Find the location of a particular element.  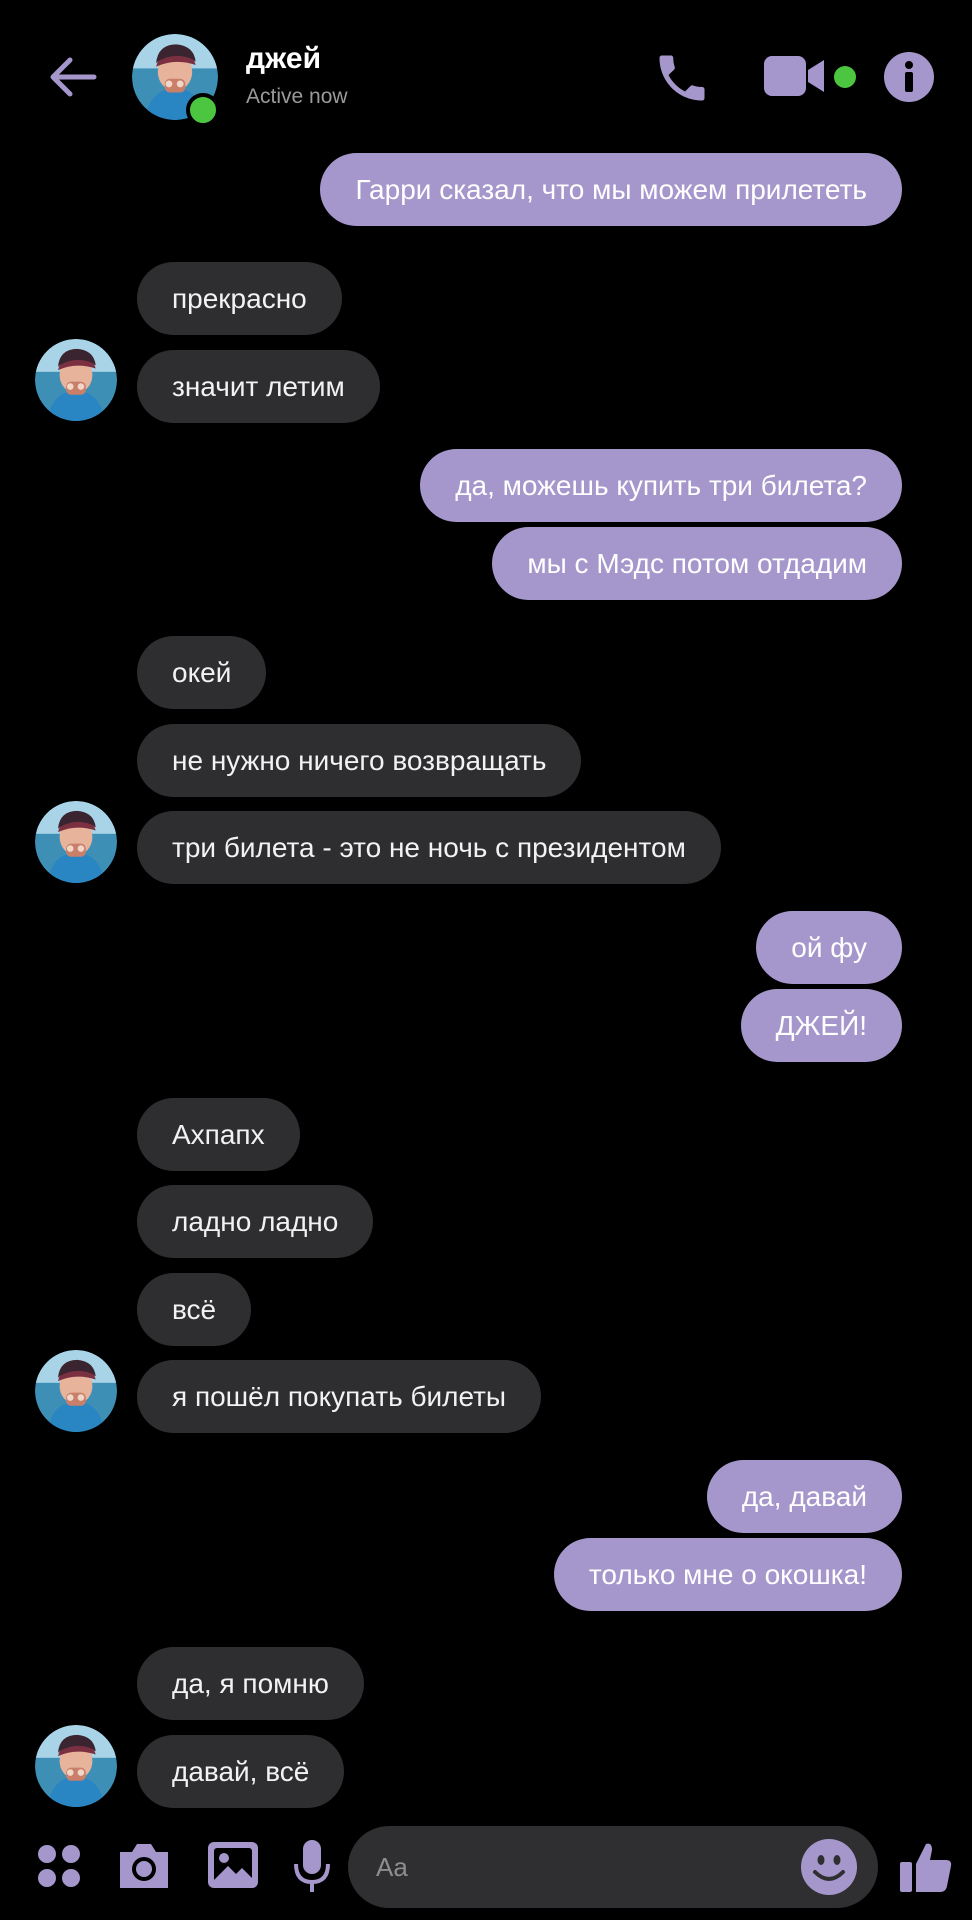

message-bubble-outgoing: мы с Мэдс потом отдадим is located at coordinates (697, 563).